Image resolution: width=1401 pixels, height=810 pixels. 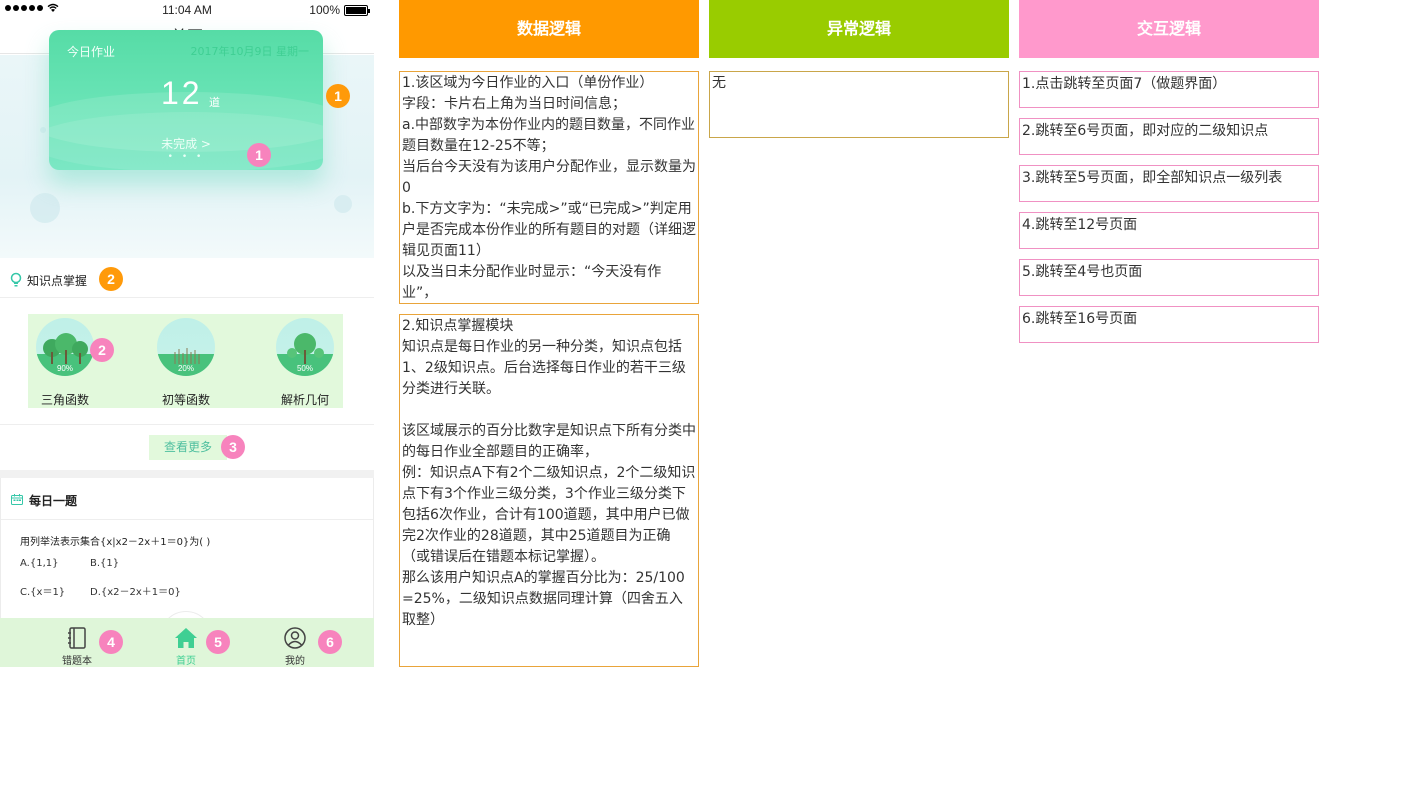 I want to click on knowledge-name: 解析几何, so click(x=304, y=400).